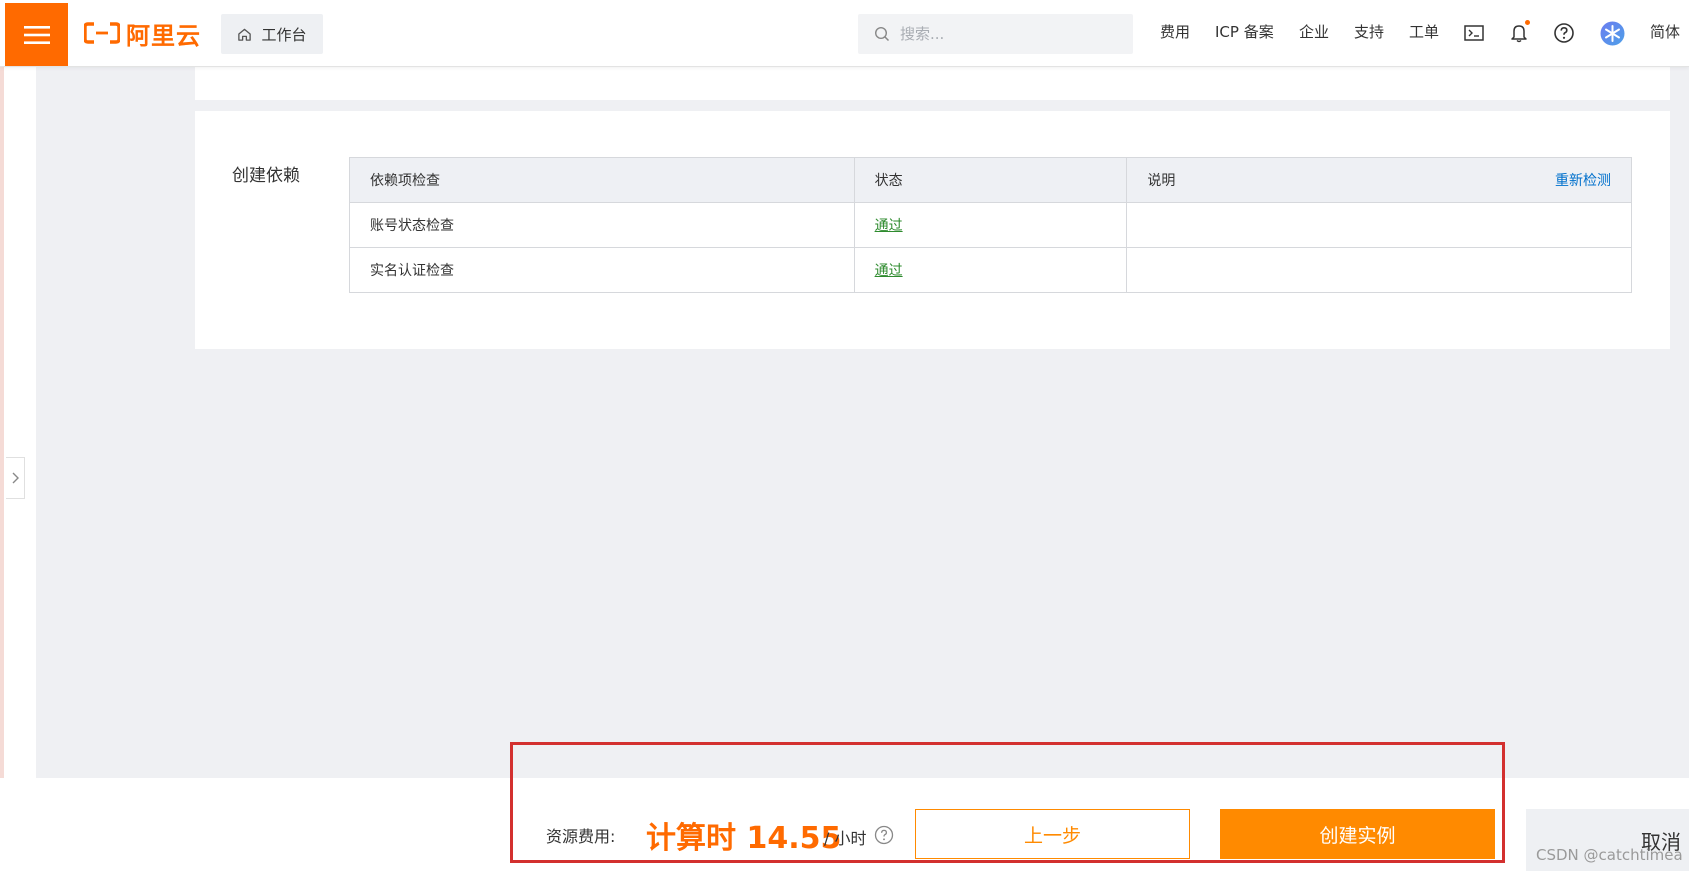 This screenshot has width=1689, height=871. Describe the element at coordinates (1244, 31) in the screenshot. I see `nav-icp: ICP 备案` at that location.